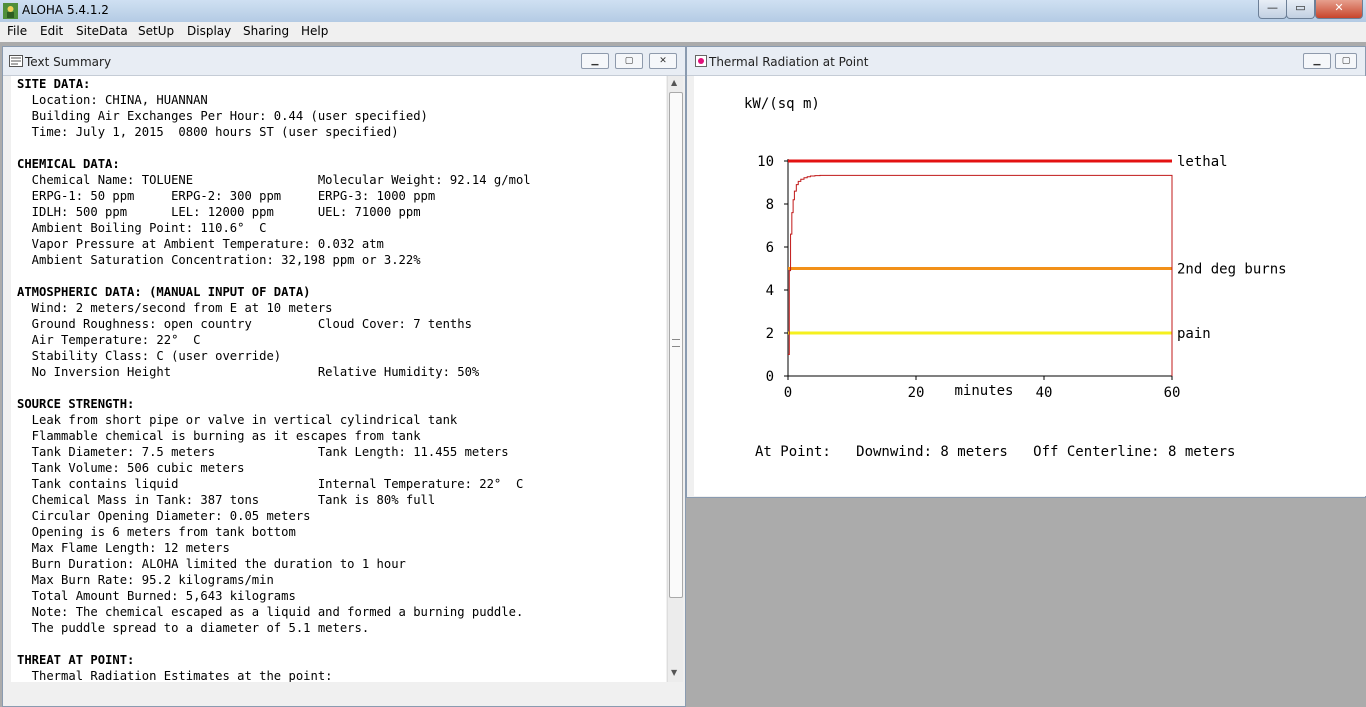 This screenshot has height=707, width=1366. Describe the element at coordinates (1194, 334) in the screenshot. I see `threshold-label: pain` at that location.